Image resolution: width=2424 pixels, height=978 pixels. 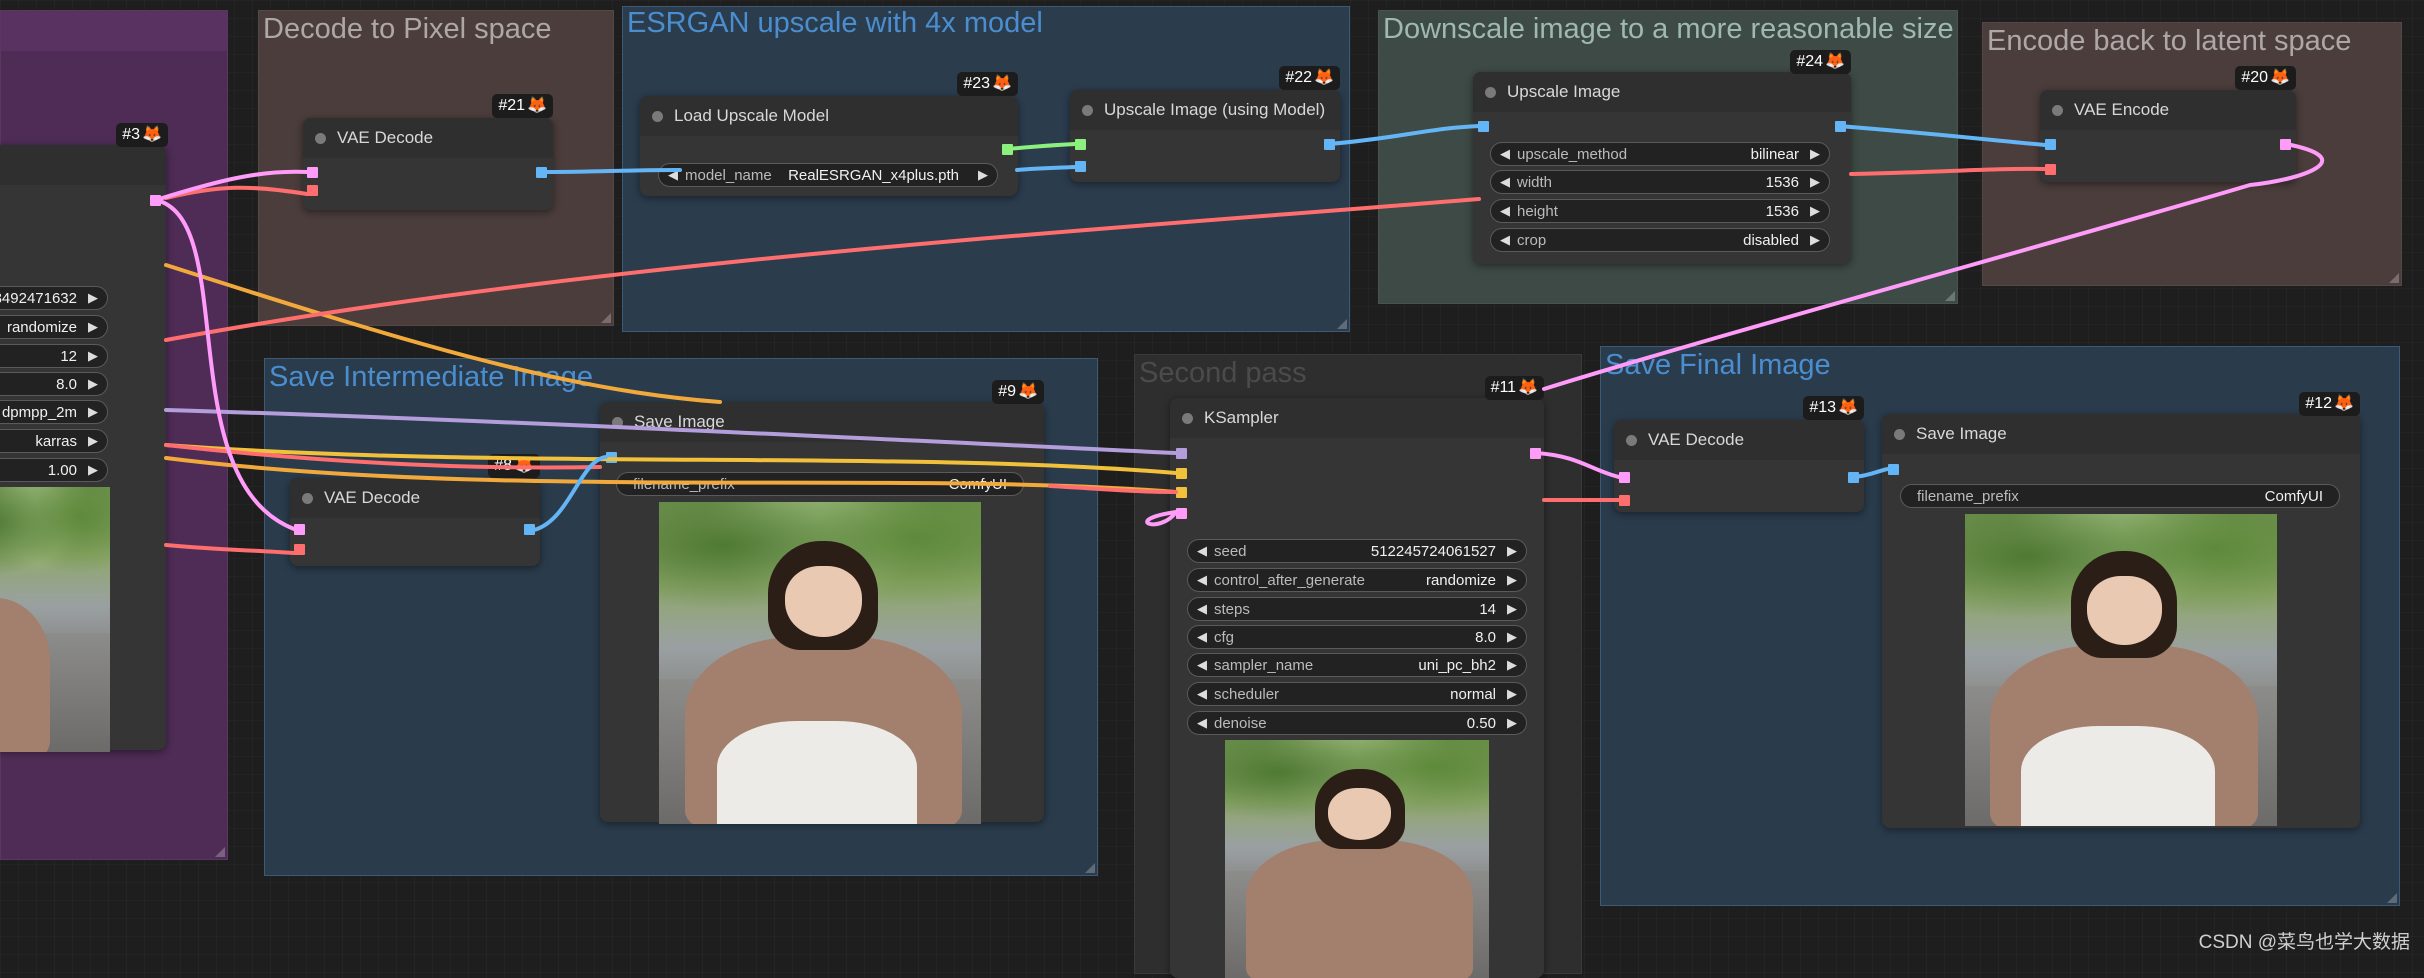 I want to click on vae-decode-node-13: VAE Decode #13 🦊, so click(x=1739, y=454).